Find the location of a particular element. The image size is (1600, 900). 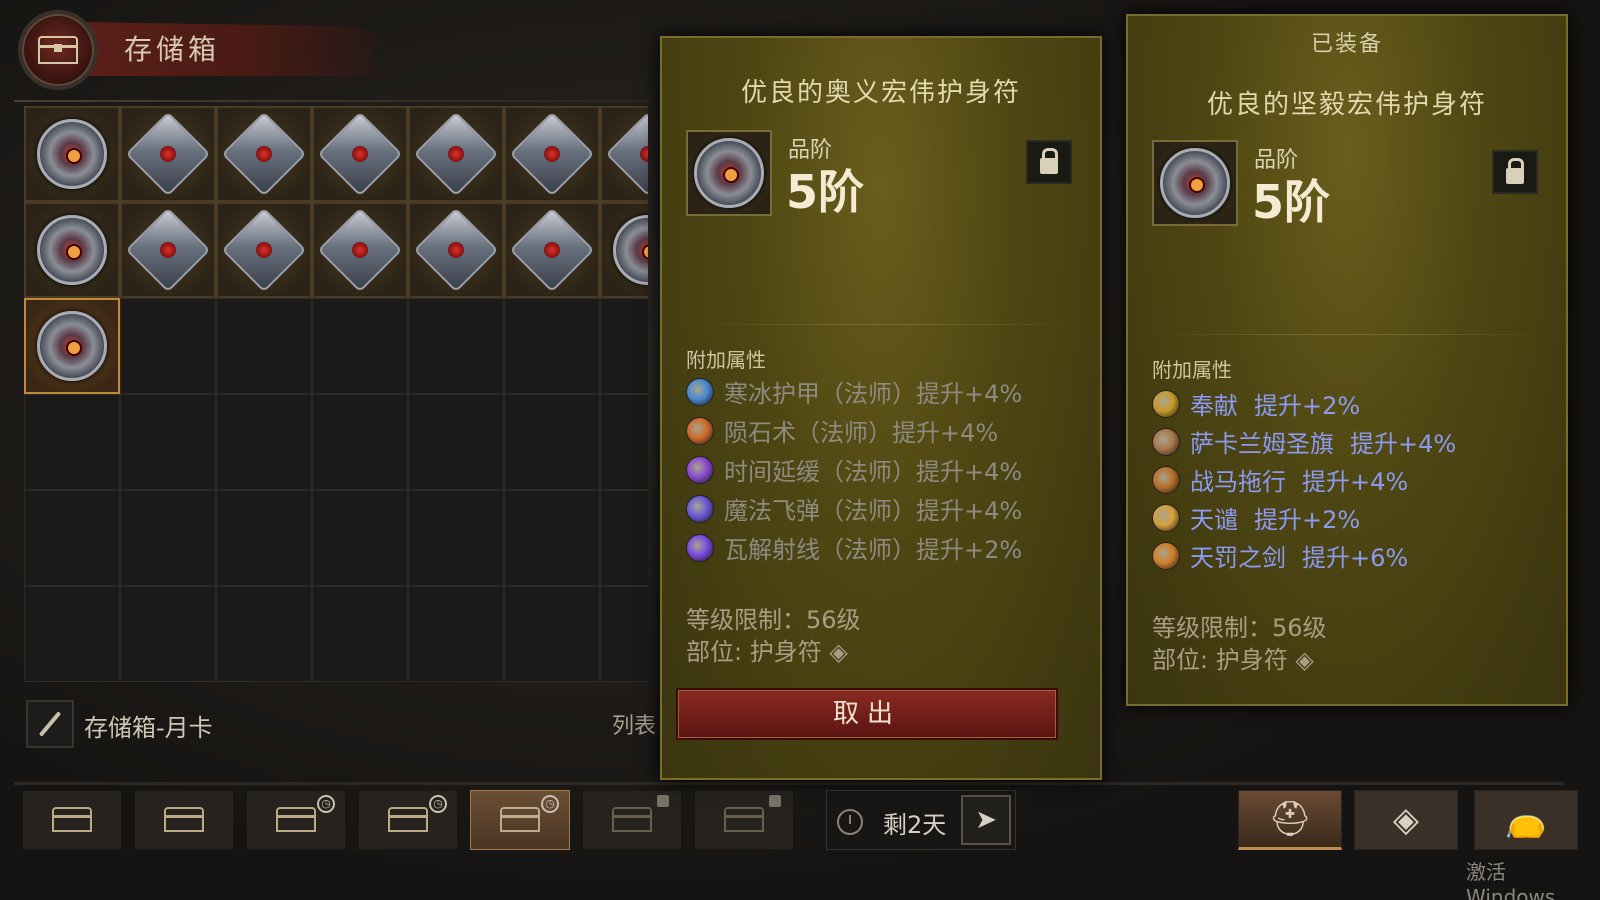

item-icon-box is located at coordinates (1195, 183).